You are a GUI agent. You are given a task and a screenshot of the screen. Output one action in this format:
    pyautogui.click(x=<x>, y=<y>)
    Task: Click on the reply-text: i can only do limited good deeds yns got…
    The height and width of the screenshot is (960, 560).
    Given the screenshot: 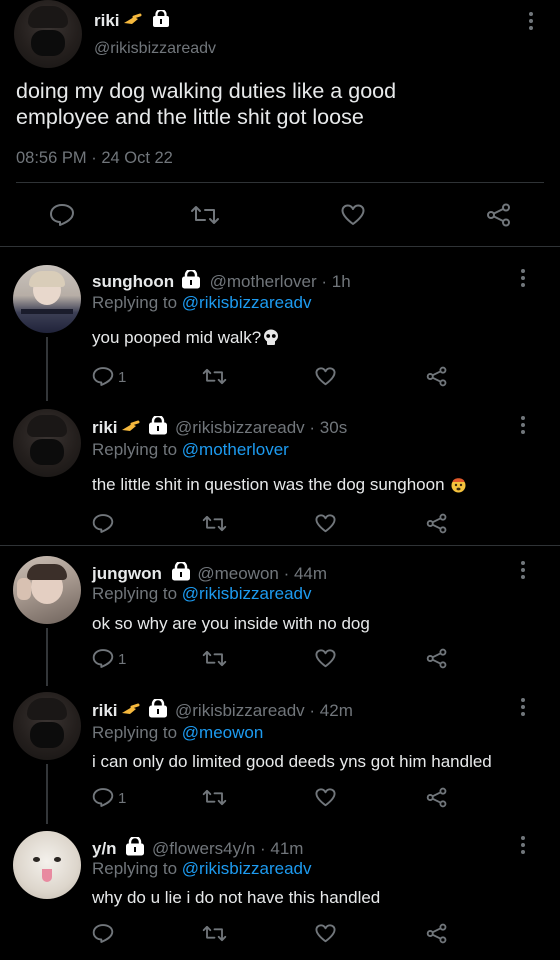 What is the action you would take?
    pyautogui.click(x=292, y=761)
    